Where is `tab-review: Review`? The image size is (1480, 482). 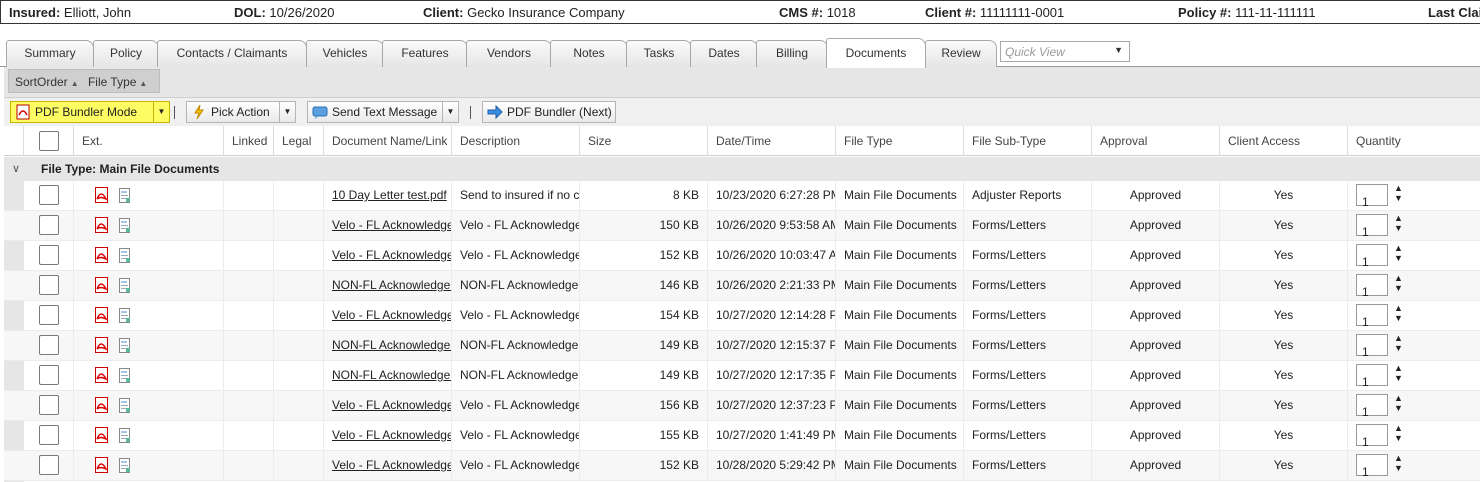 tab-review: Review is located at coordinates (961, 53).